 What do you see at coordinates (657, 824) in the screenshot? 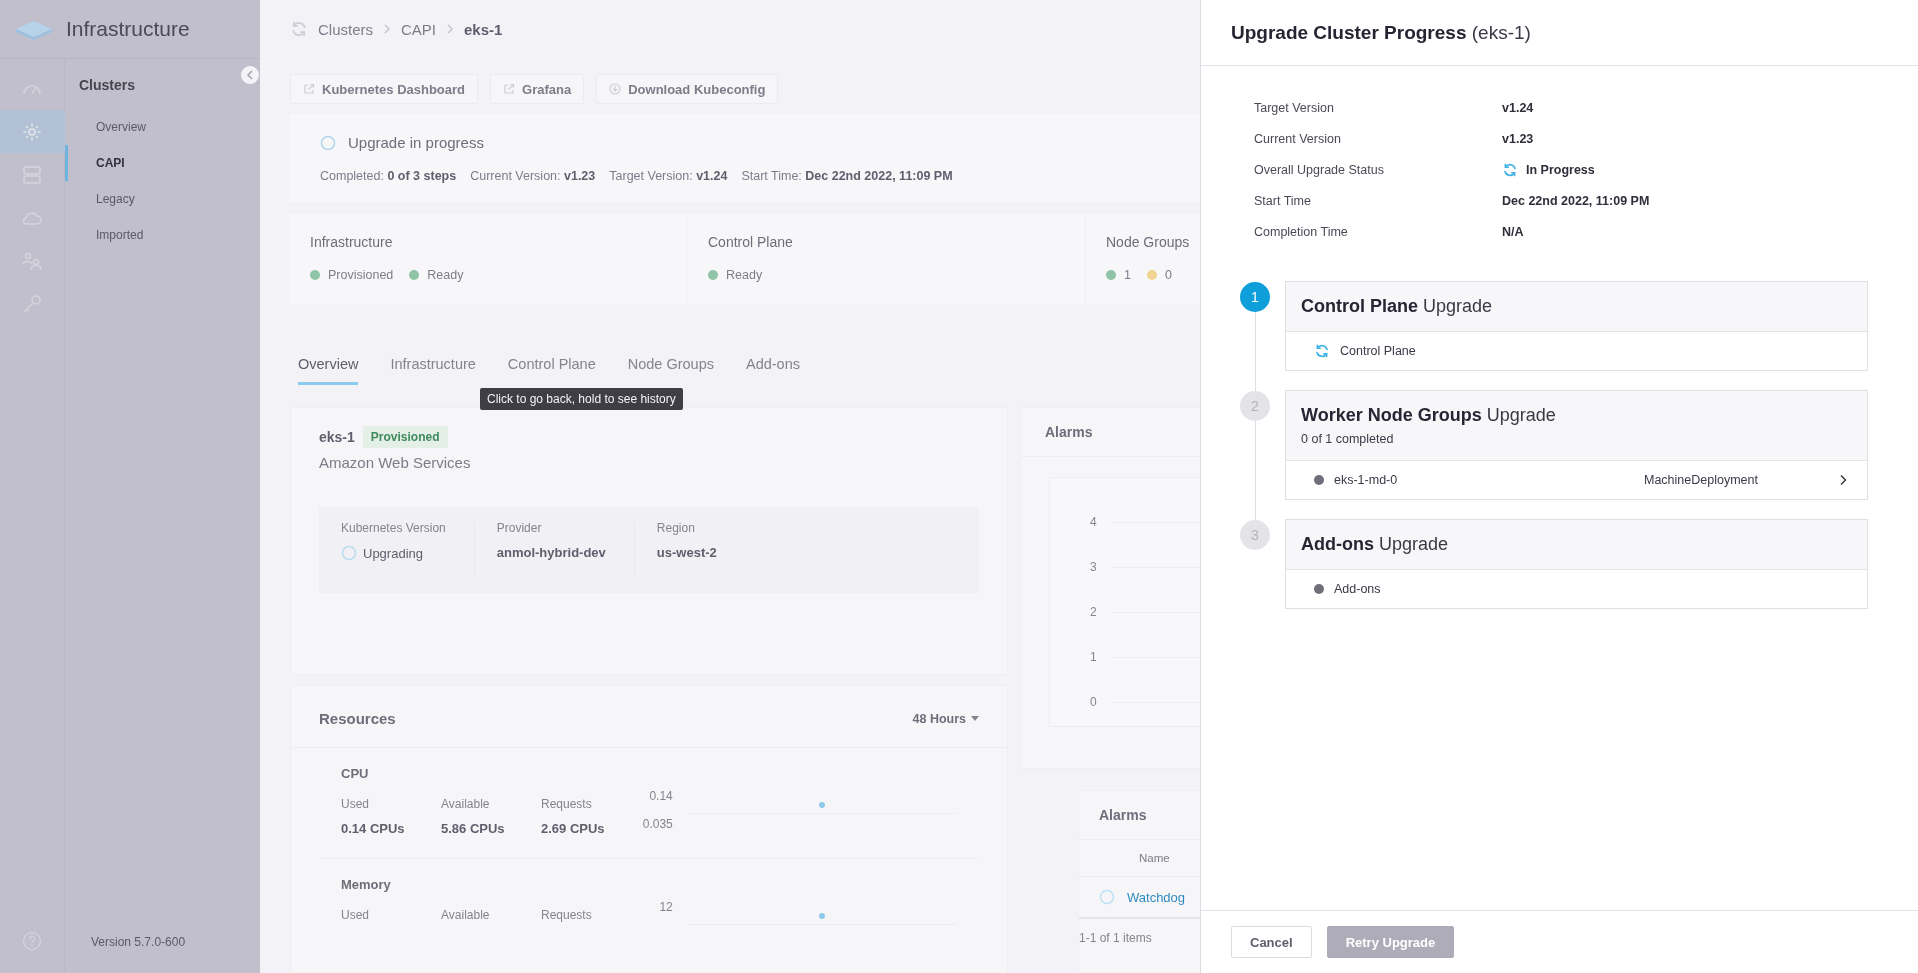
I see `axis-label: 0.035` at bounding box center [657, 824].